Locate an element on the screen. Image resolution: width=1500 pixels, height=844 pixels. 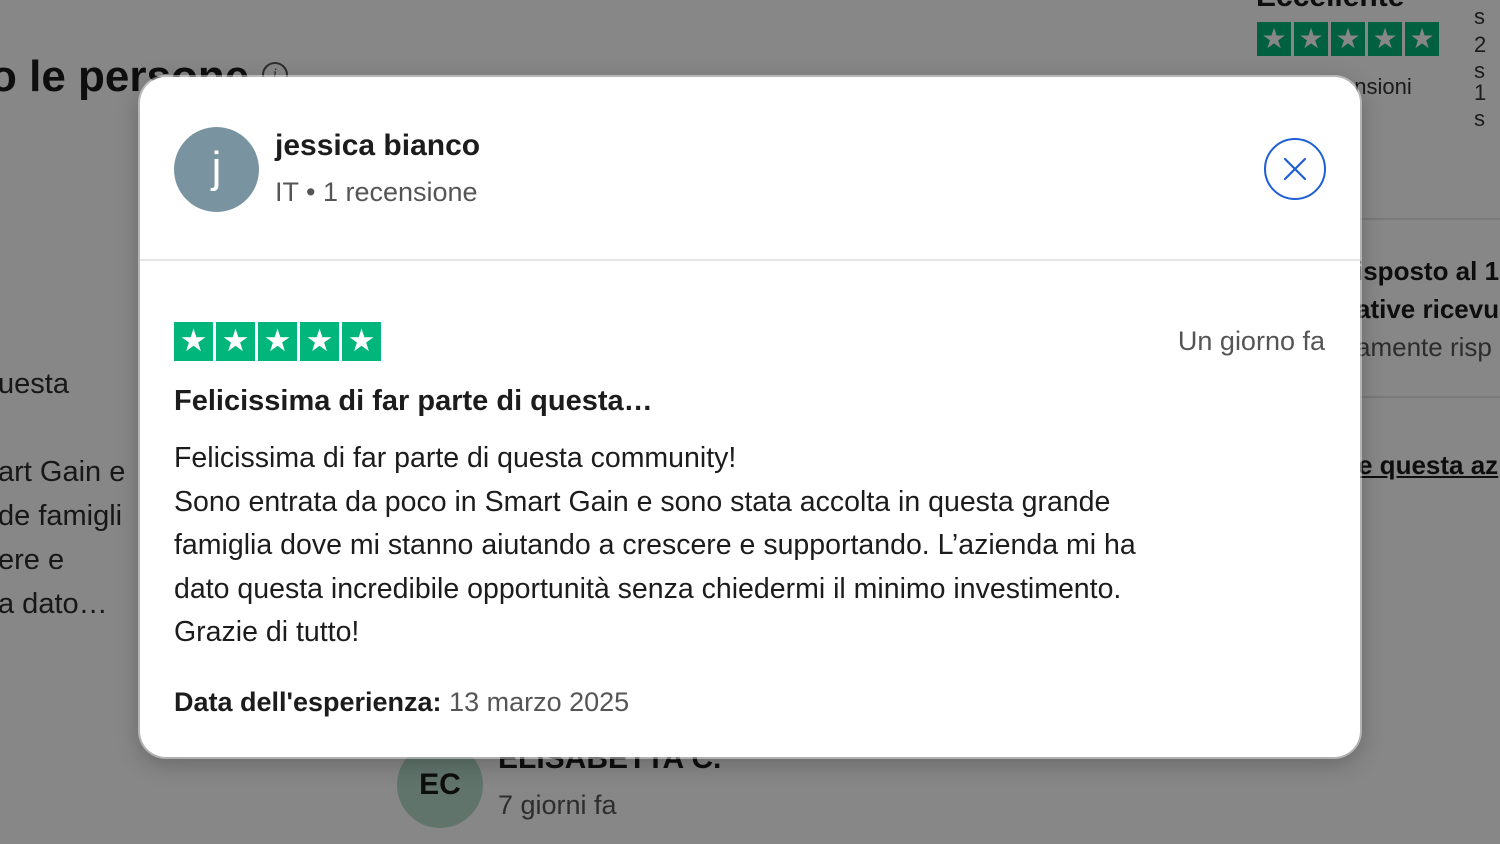
reviewer-name: jessica bianco is located at coordinates (377, 146).